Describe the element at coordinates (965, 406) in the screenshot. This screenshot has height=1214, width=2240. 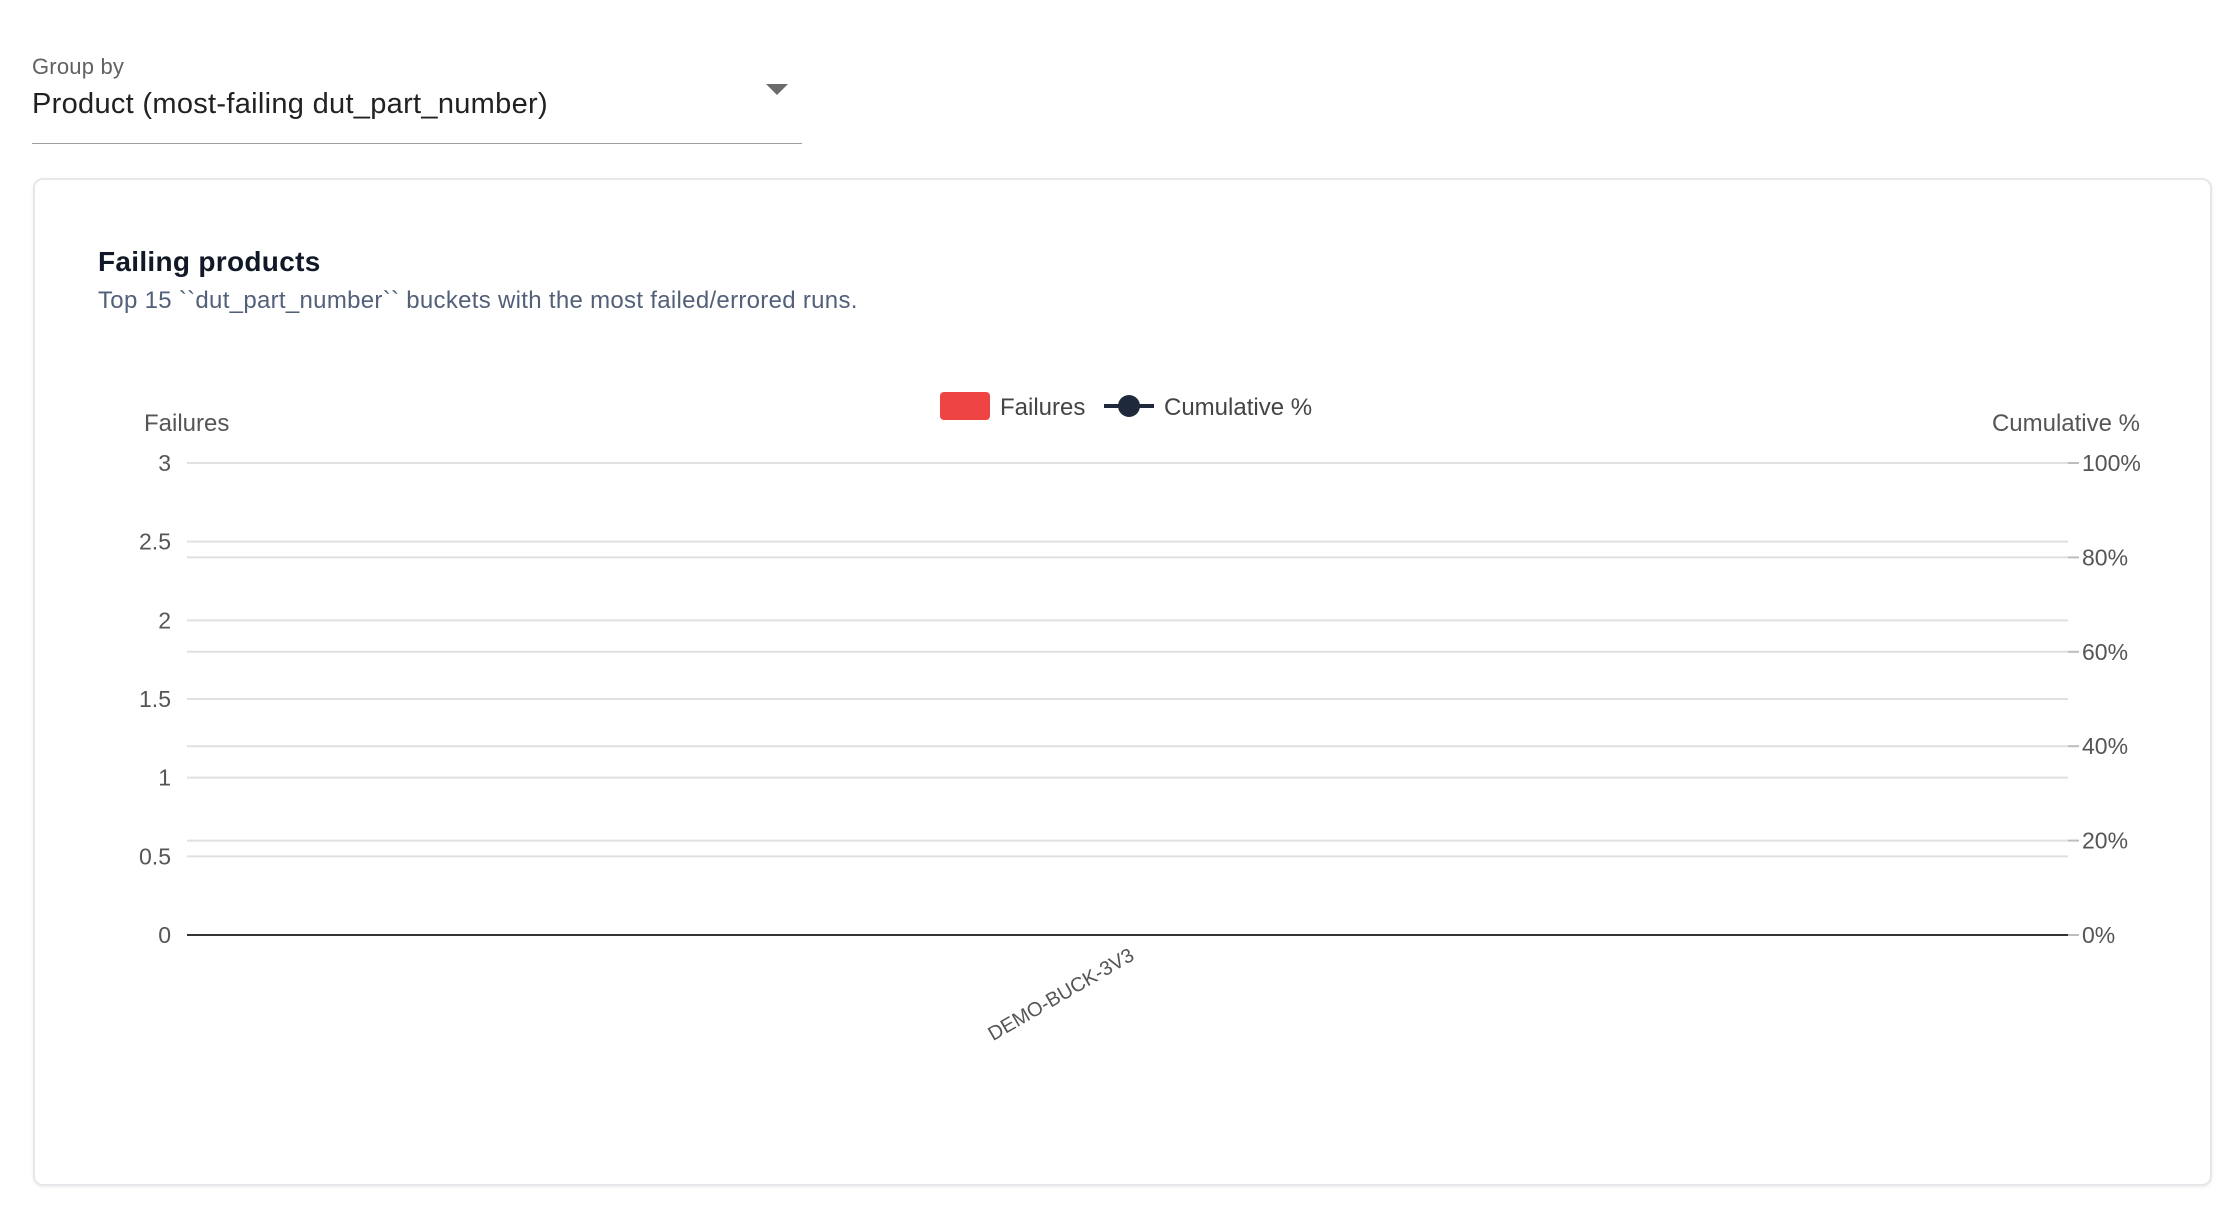
I see `legend-swatch-failures` at that location.